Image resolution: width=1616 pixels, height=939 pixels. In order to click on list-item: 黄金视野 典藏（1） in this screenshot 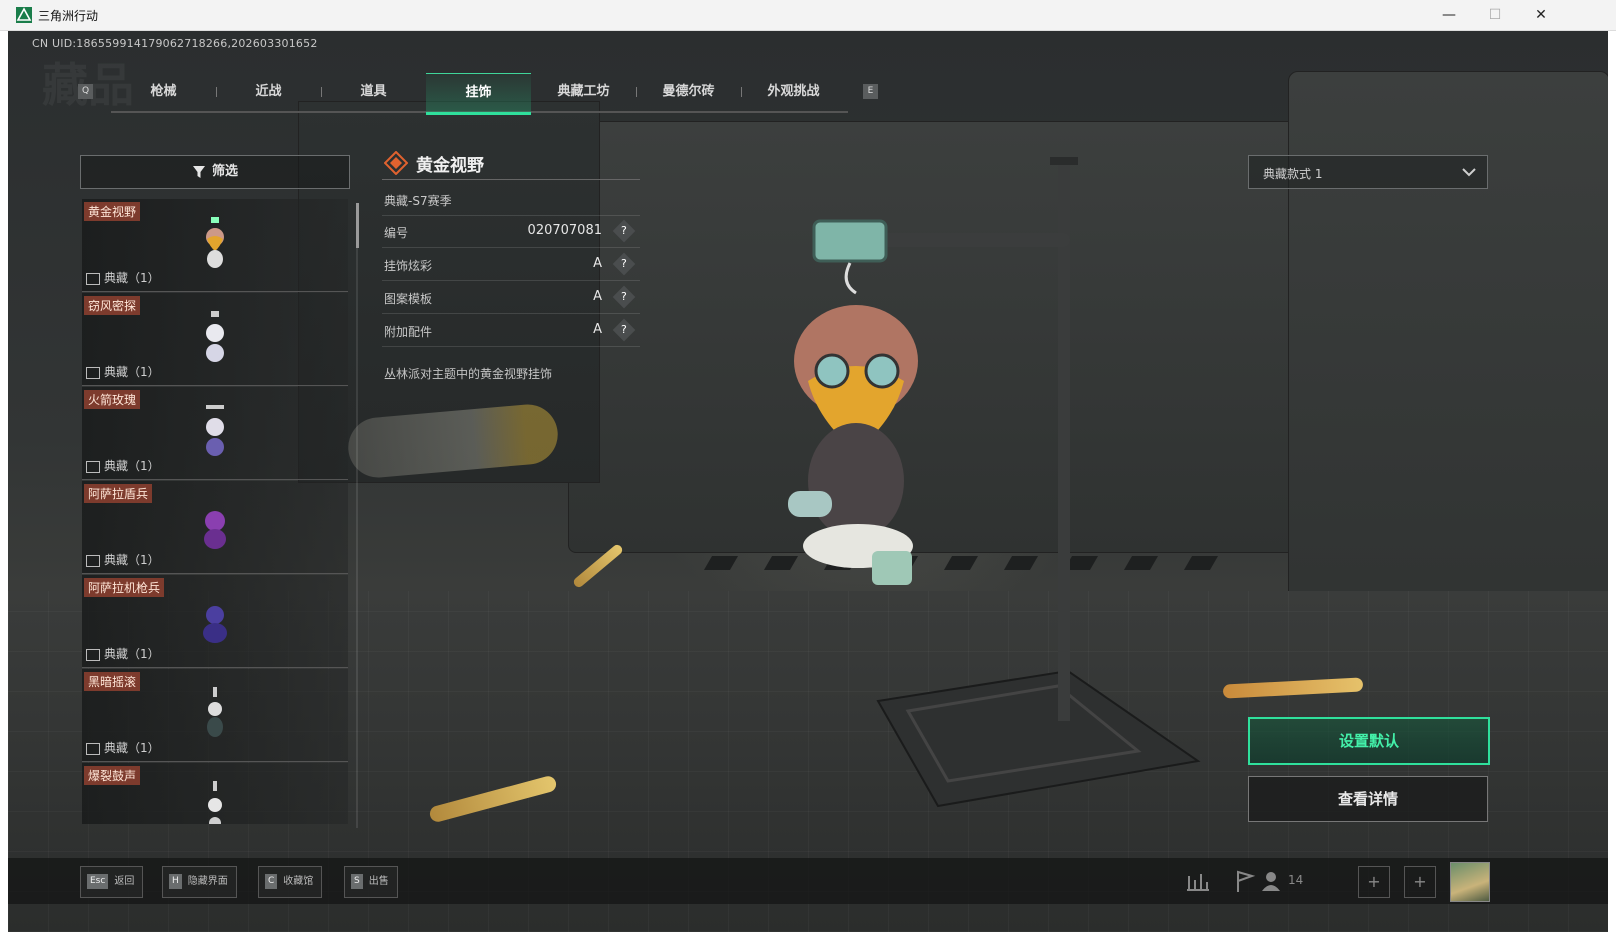, I will do `click(215, 245)`.